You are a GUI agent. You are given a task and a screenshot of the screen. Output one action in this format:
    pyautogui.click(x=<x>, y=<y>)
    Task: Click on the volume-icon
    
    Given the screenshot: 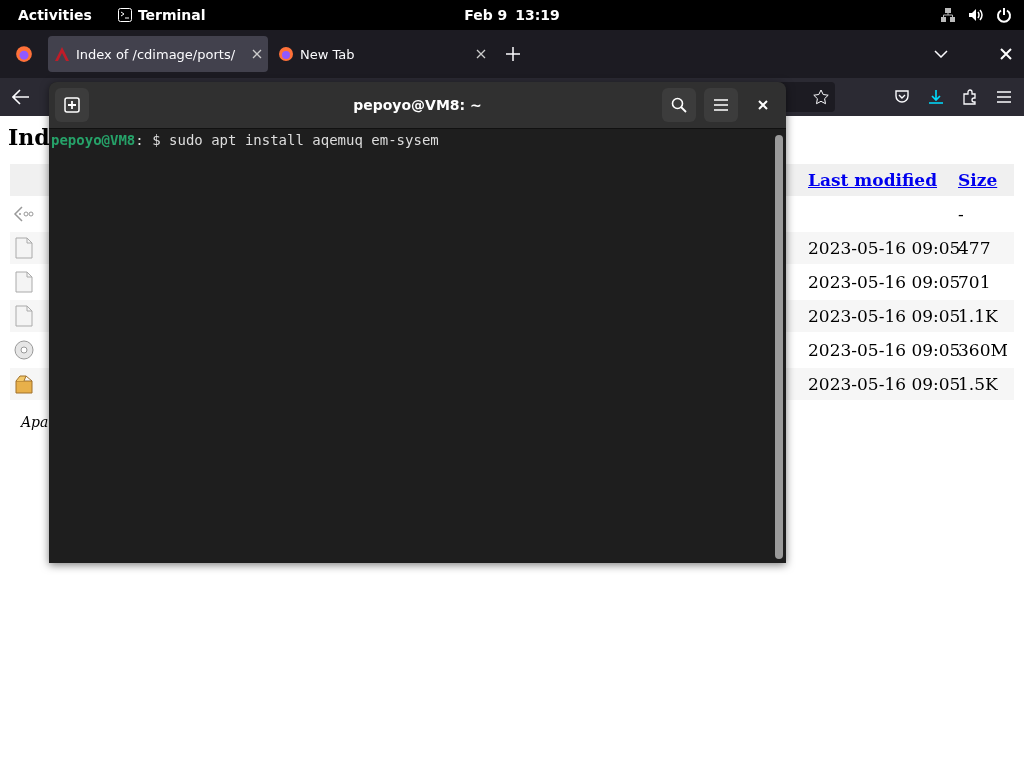 What is the action you would take?
    pyautogui.click(x=976, y=15)
    